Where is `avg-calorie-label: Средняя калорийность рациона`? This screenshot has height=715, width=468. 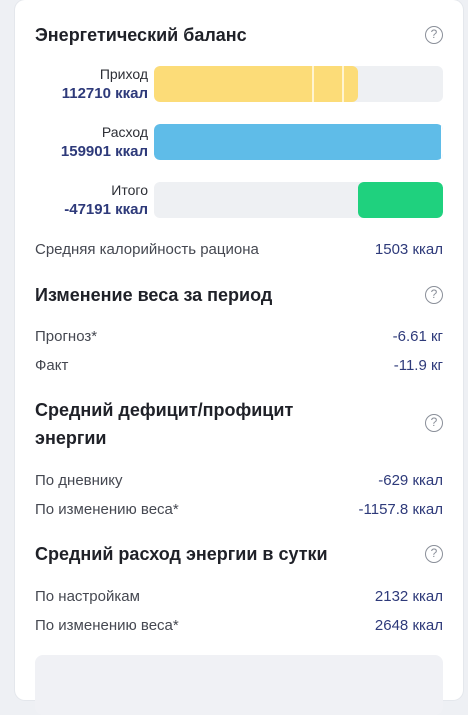 avg-calorie-label: Средняя калорийность рациона is located at coordinates (147, 249).